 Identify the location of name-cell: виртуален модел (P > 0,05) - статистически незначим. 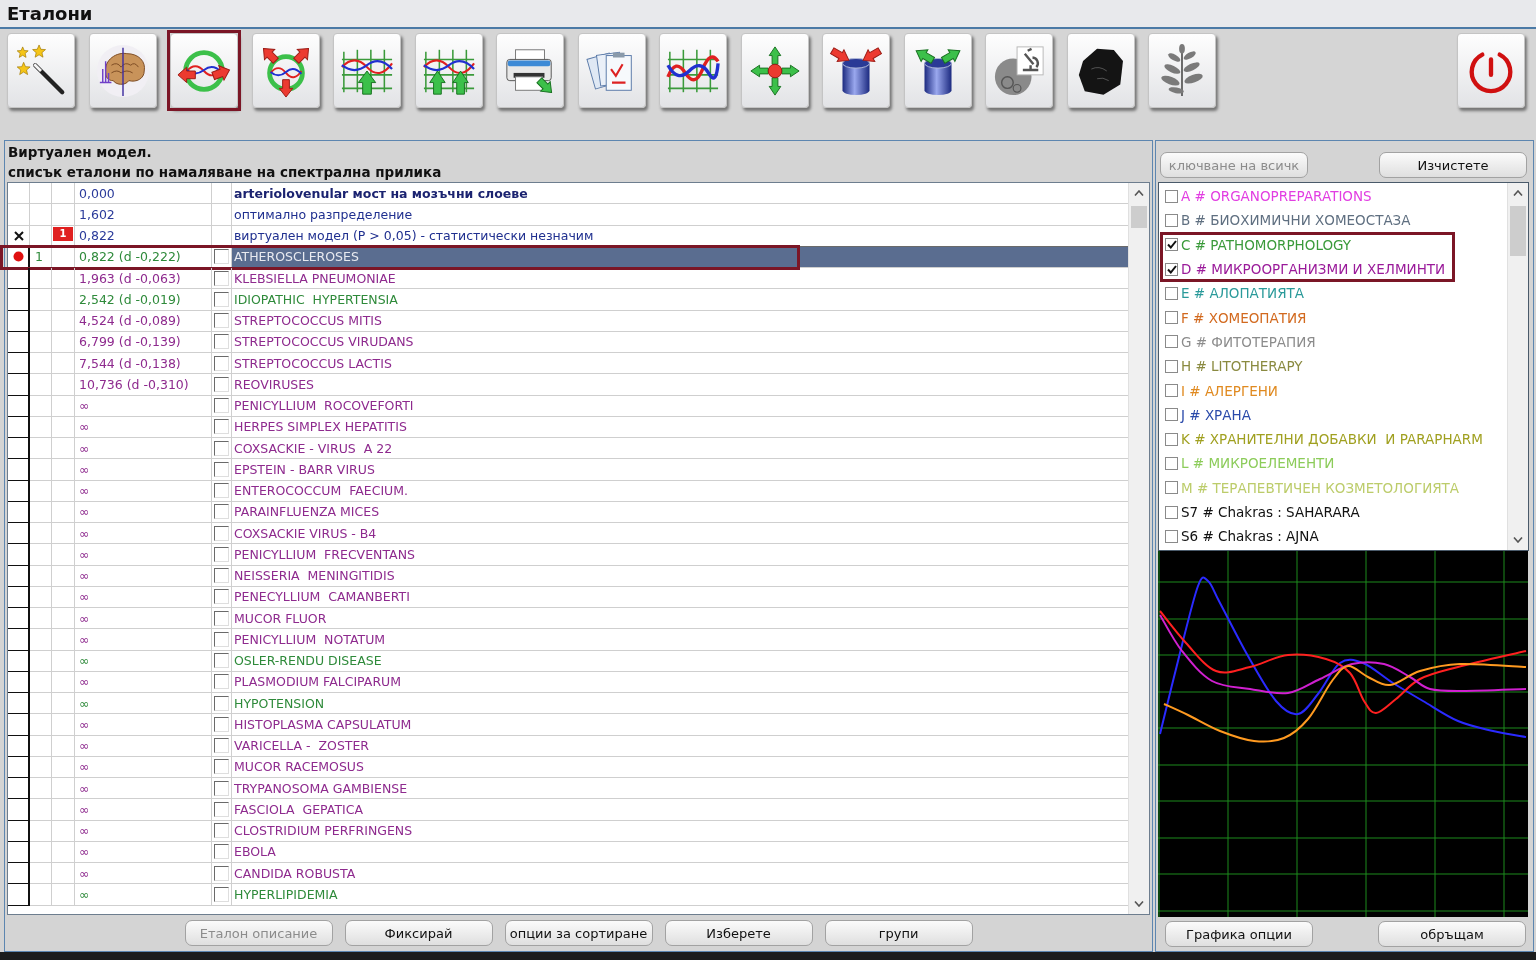
(680, 236).